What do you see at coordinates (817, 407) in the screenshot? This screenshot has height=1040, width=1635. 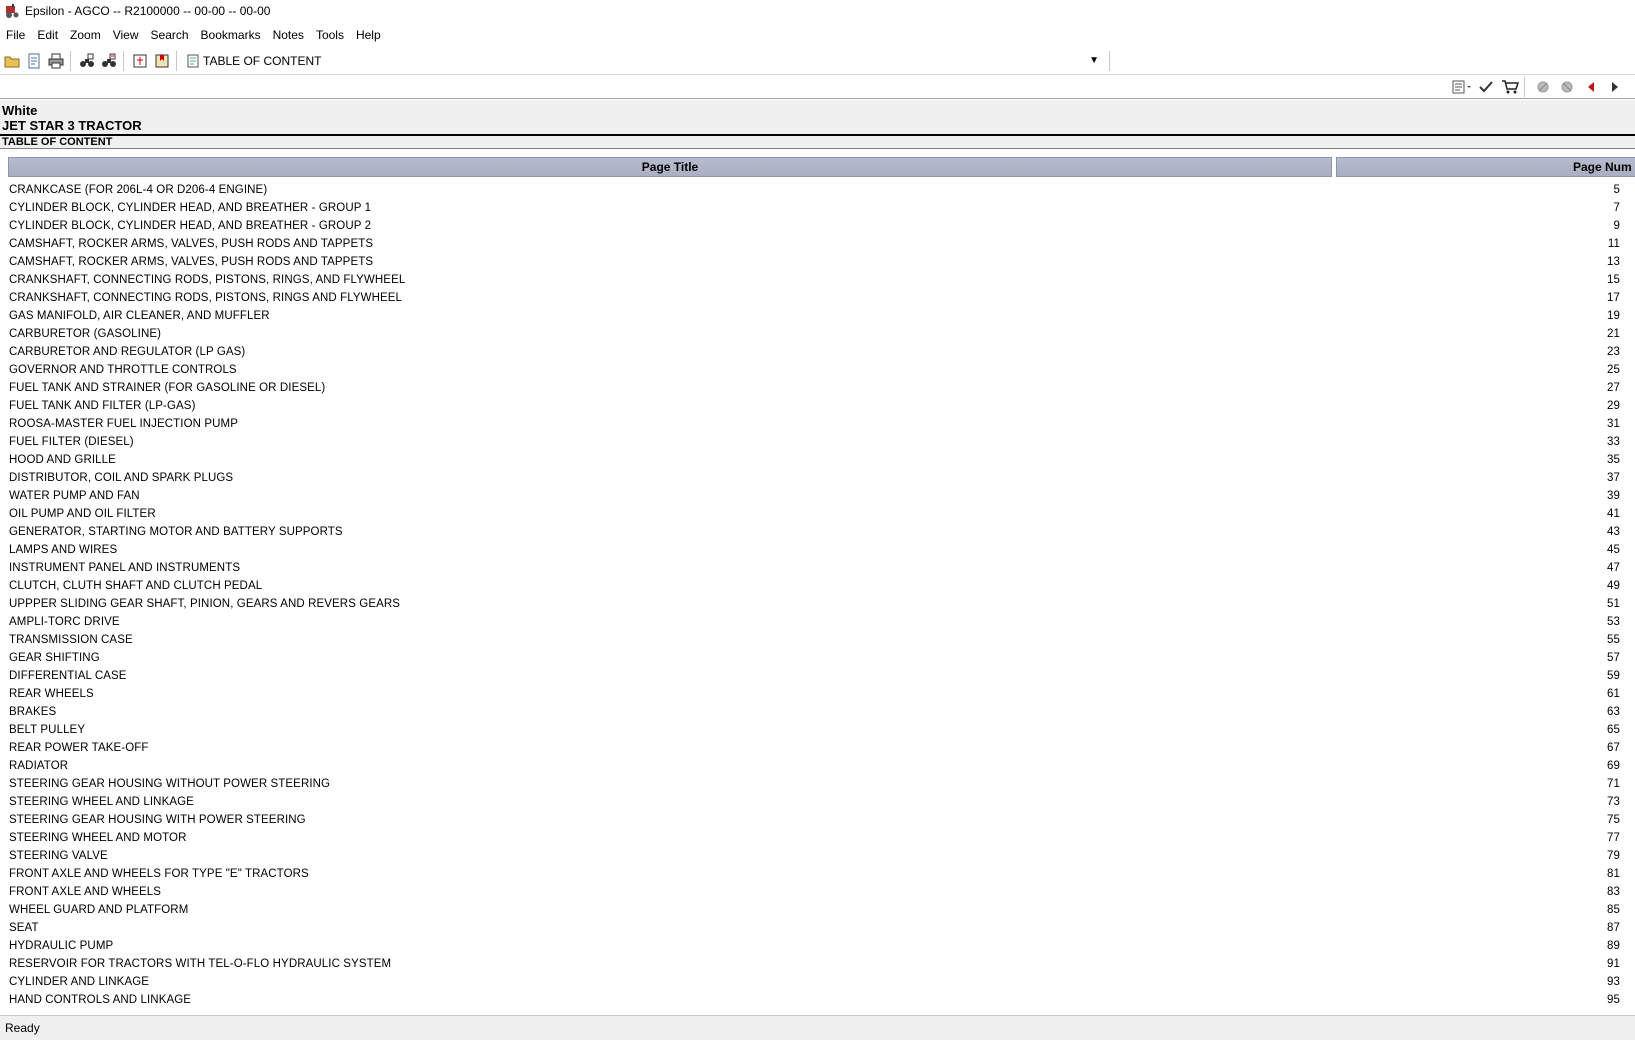 I see `table-row: FUEL TANK AND FILTER (LP-GAS) 29` at bounding box center [817, 407].